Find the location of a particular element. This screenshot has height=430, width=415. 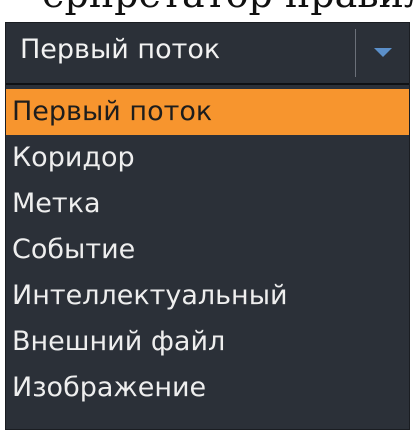

option-external-file: Внешний файл is located at coordinates (207, 342).